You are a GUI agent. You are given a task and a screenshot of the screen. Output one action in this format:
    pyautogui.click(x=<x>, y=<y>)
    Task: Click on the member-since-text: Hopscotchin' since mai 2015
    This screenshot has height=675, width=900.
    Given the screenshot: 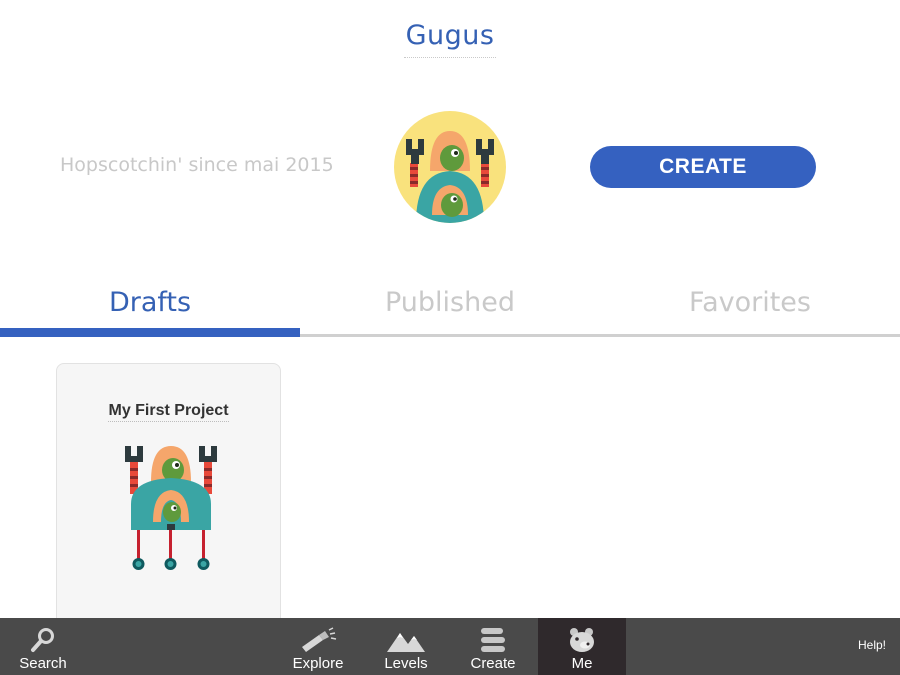 What is the action you would take?
    pyautogui.click(x=197, y=165)
    